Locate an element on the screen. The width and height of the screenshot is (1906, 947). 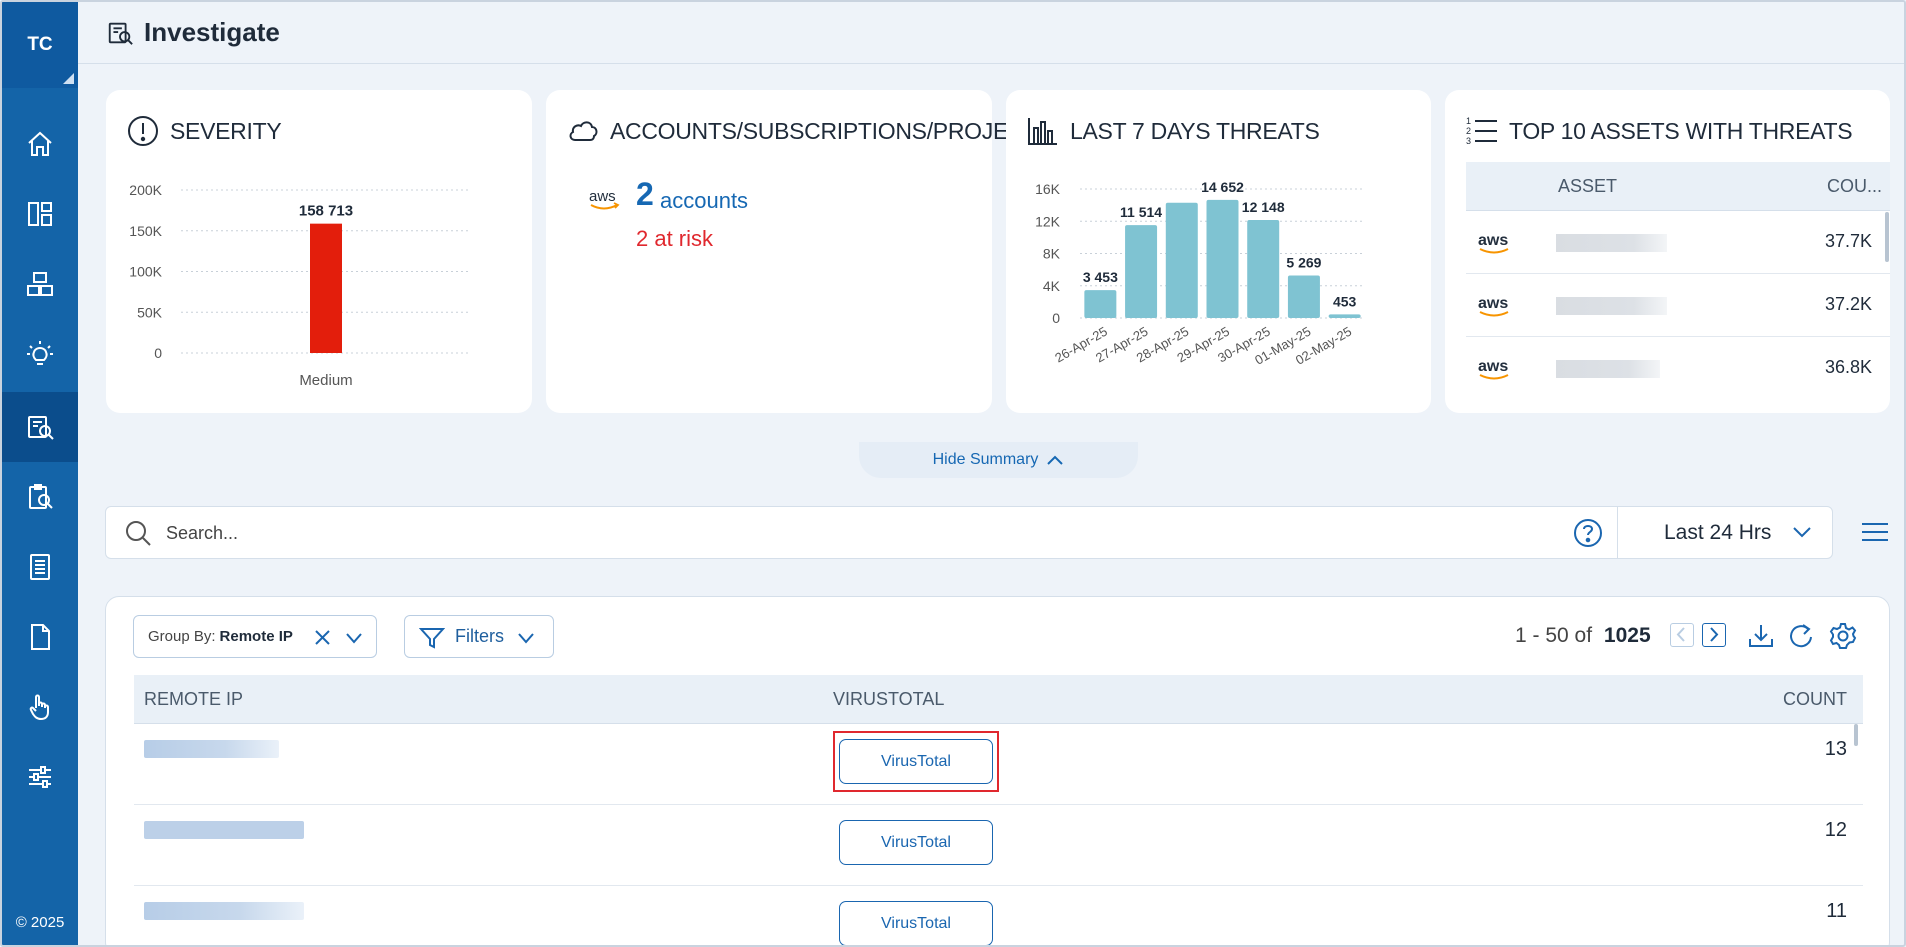
time-range-select: Last 24 Hrs is located at coordinates (1725, 532).